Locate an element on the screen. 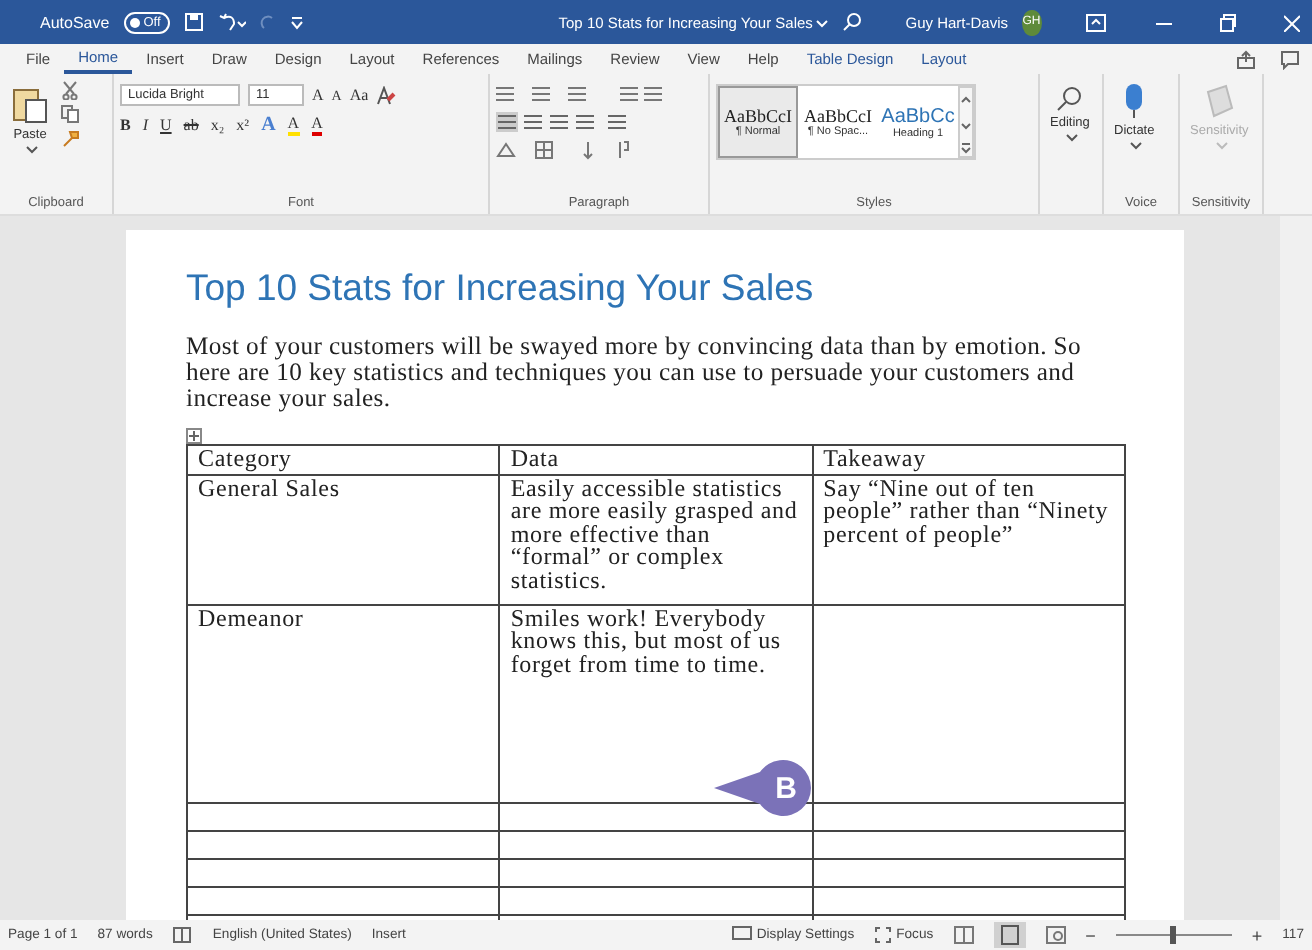  table-cell: Demeanor is located at coordinates (343, 703).